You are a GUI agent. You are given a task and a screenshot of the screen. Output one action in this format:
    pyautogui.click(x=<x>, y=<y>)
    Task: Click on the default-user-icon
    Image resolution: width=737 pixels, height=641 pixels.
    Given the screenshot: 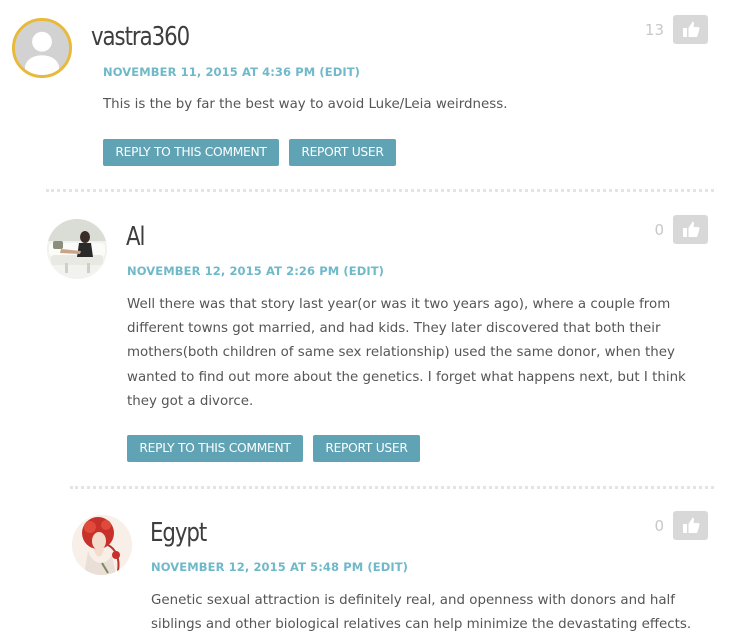 What is the action you would take?
    pyautogui.click(x=42, y=48)
    